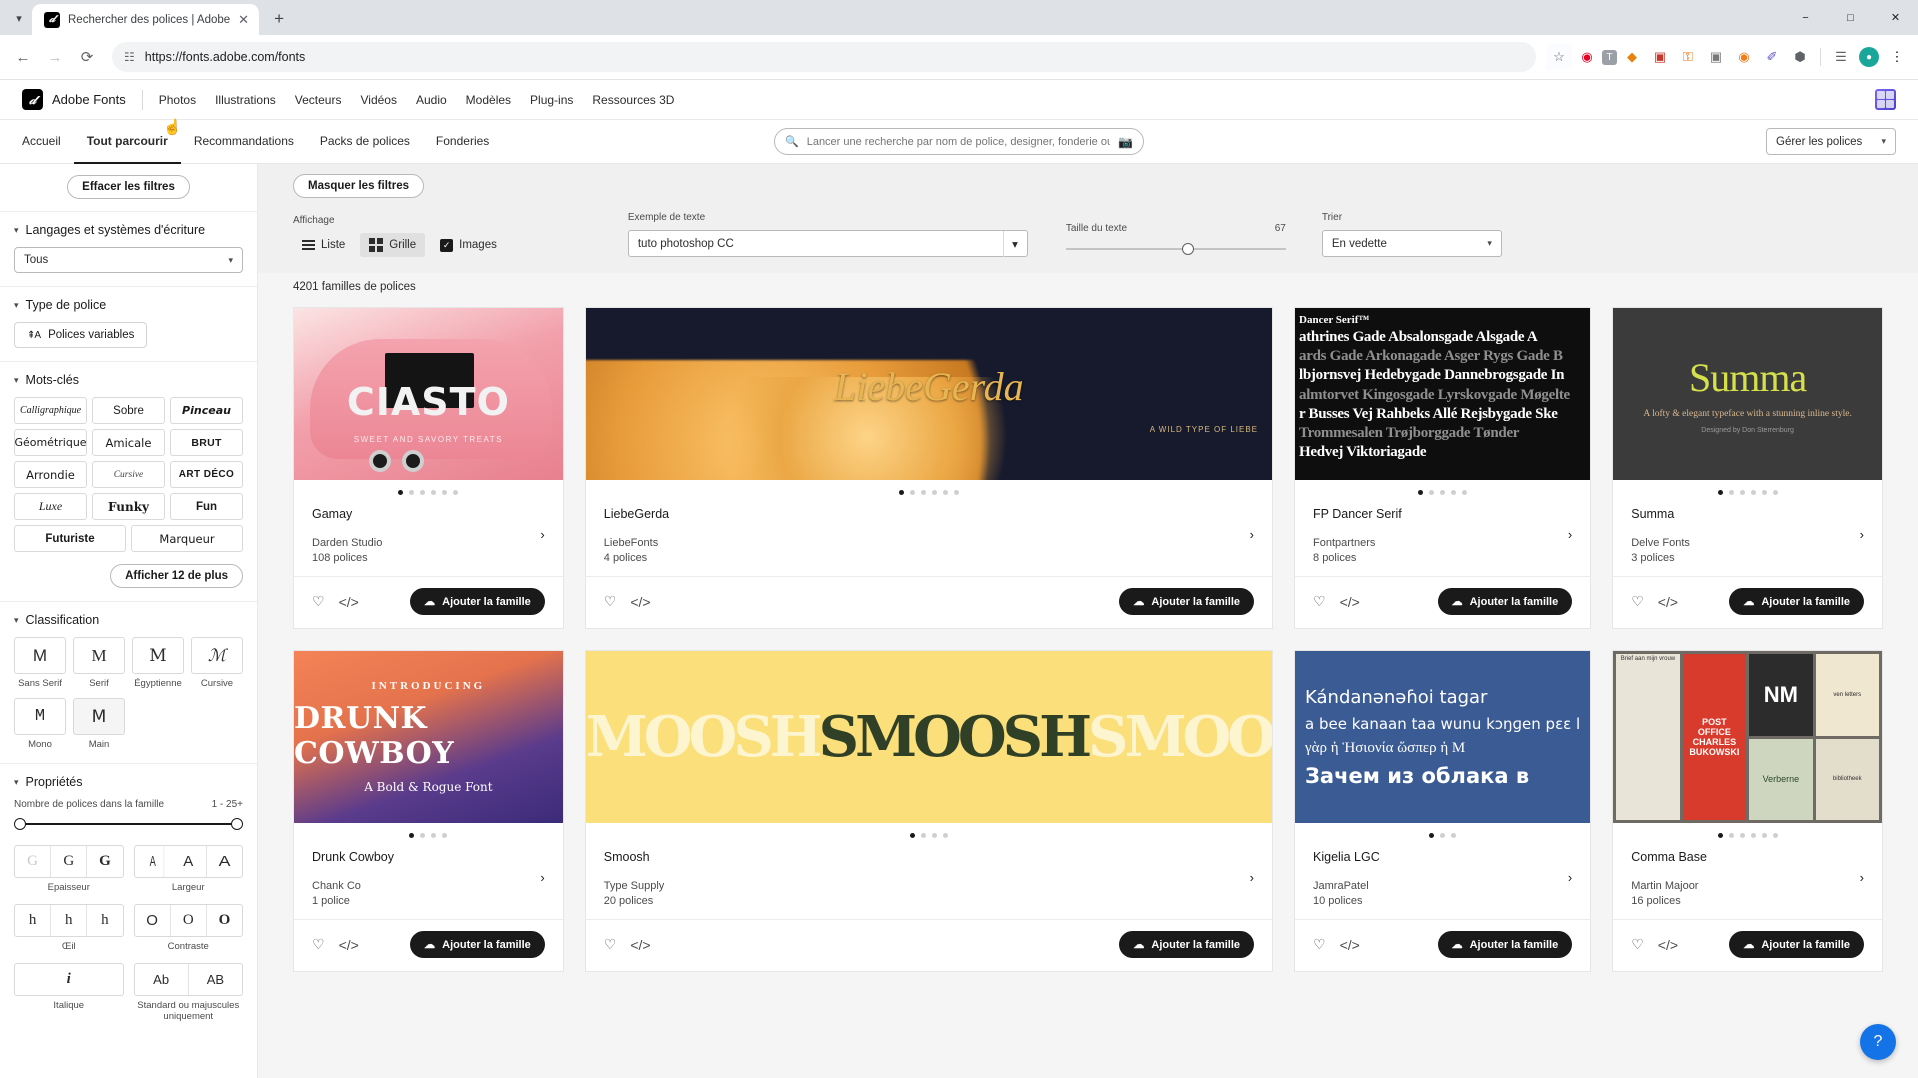  What do you see at coordinates (127, 142) in the screenshot?
I see `tab-tout-parcourir: Tout parcourir` at bounding box center [127, 142].